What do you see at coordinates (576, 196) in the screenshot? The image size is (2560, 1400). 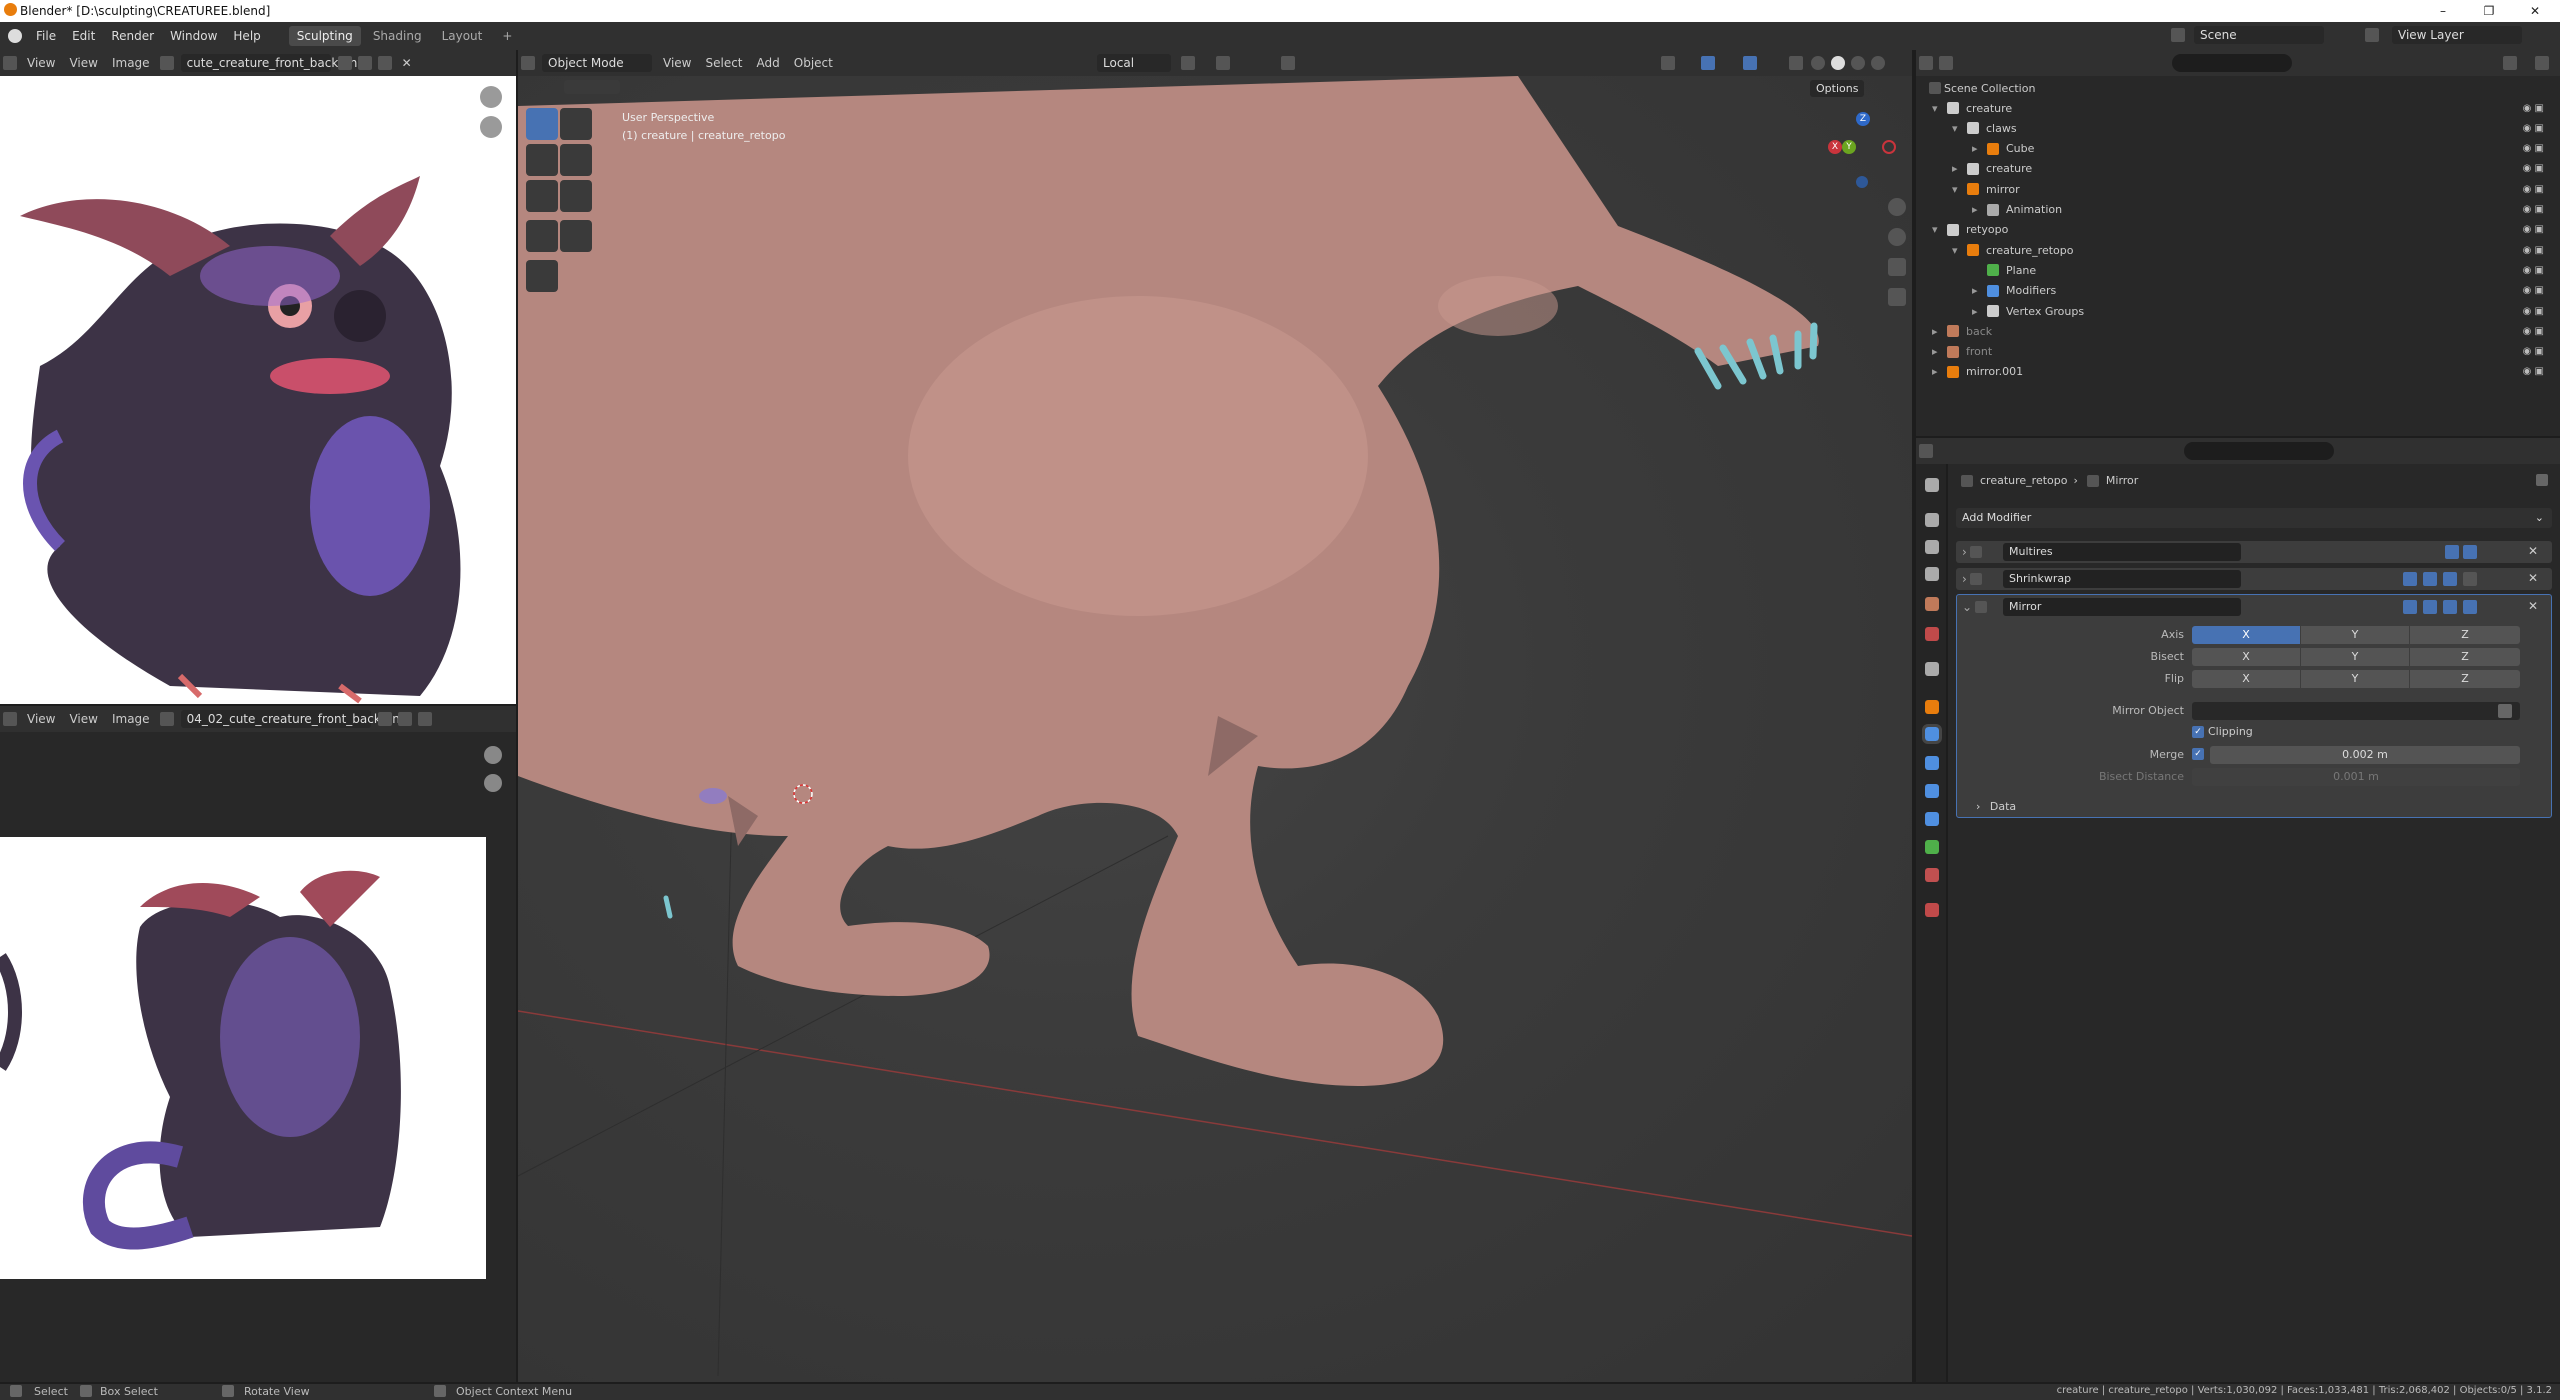 I see `transform-tool-button` at bounding box center [576, 196].